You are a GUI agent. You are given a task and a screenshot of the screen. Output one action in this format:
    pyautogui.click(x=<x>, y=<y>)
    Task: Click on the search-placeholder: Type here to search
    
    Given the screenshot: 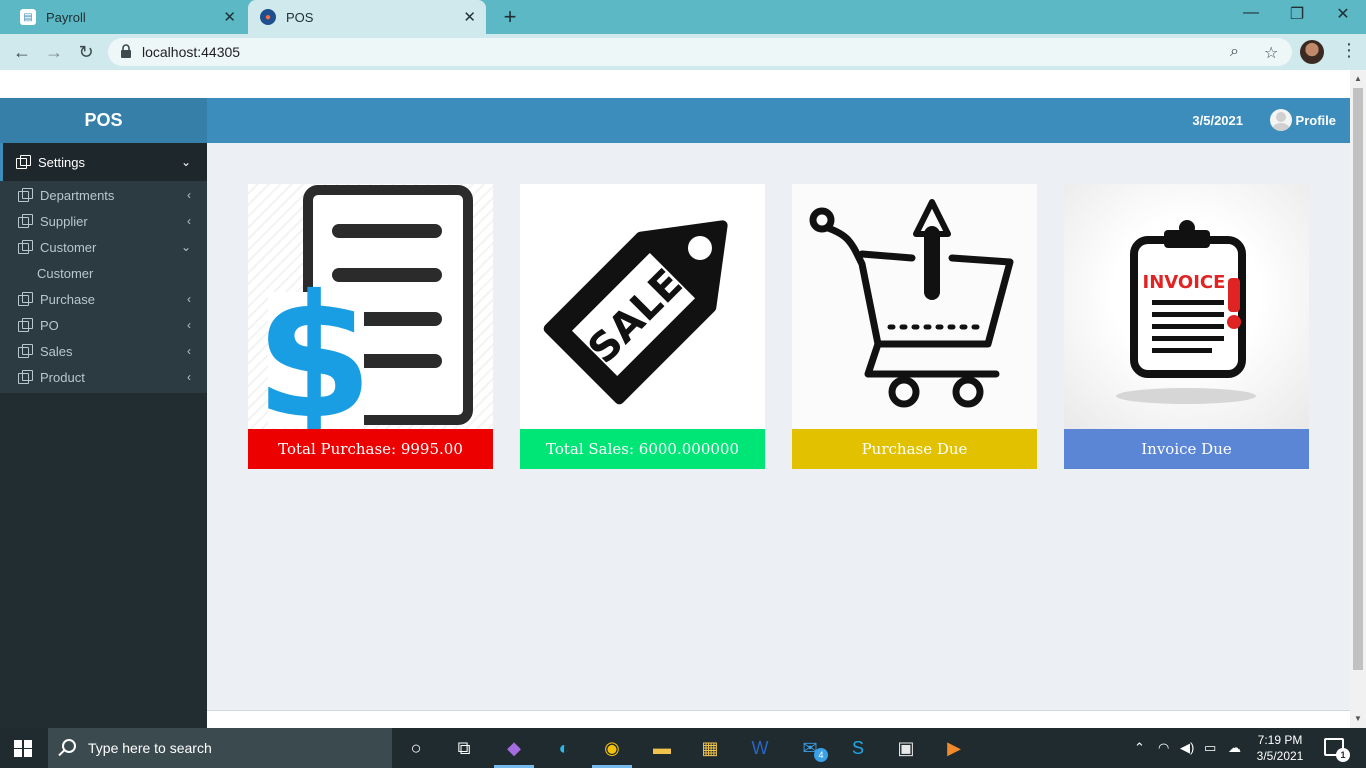 What is the action you would take?
    pyautogui.click(x=150, y=748)
    